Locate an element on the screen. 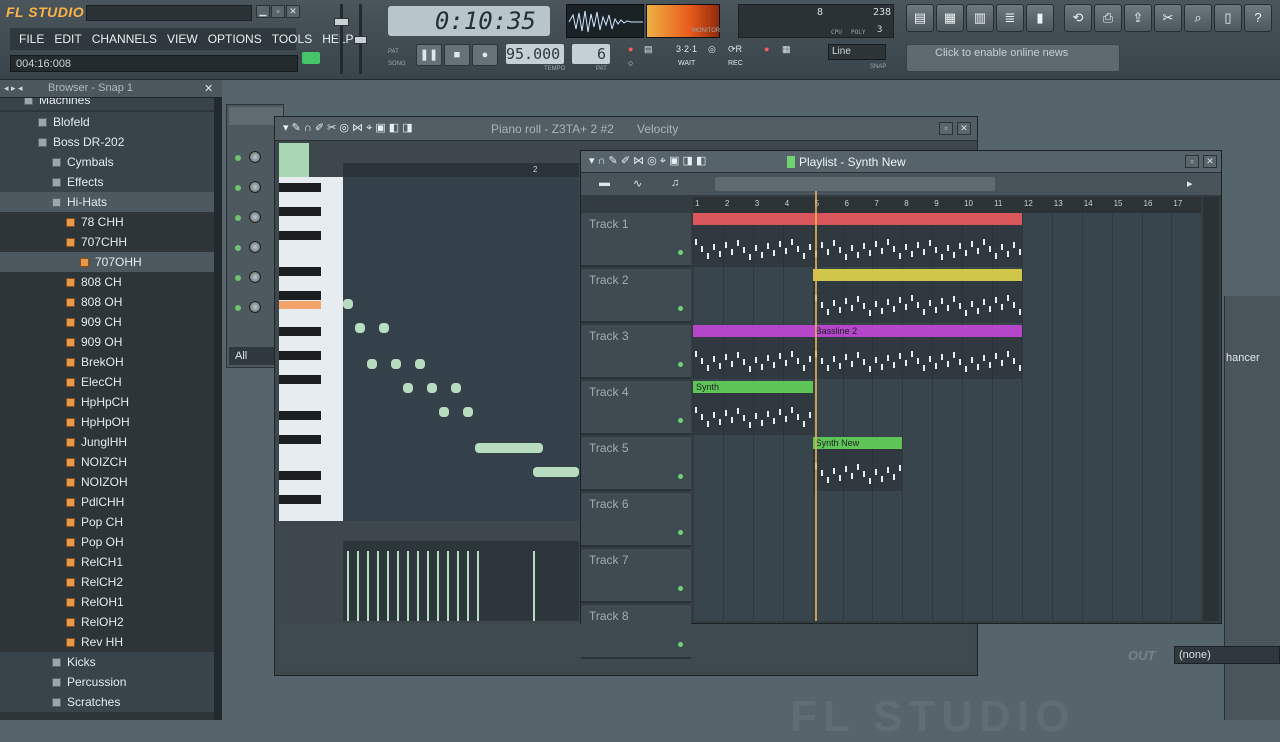 This screenshot has width=1280, height=742. online-news-bar: Click to enable online news is located at coordinates (1013, 58).